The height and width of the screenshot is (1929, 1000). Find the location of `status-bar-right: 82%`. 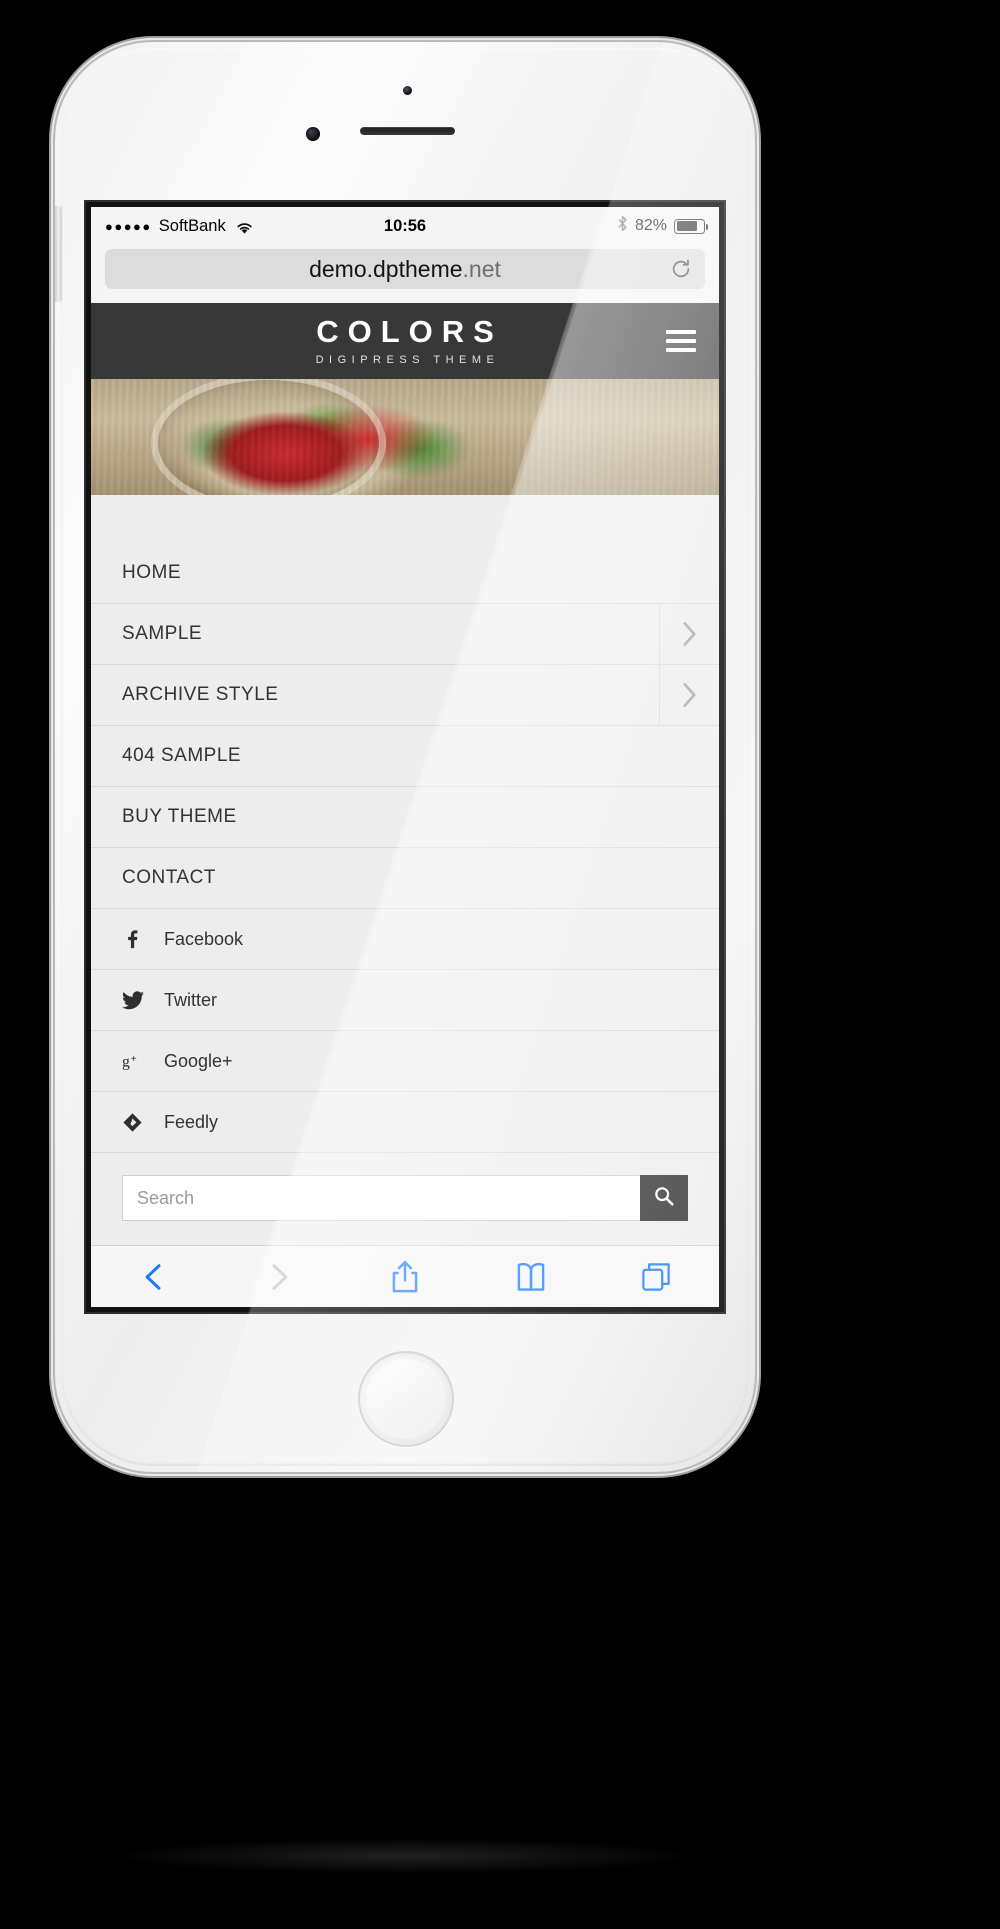

status-bar-right: 82% is located at coordinates (662, 226).